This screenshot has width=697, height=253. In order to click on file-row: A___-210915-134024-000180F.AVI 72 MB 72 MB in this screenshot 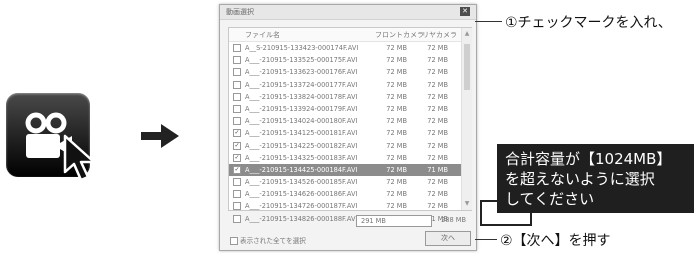, I will do `click(345, 121)`.